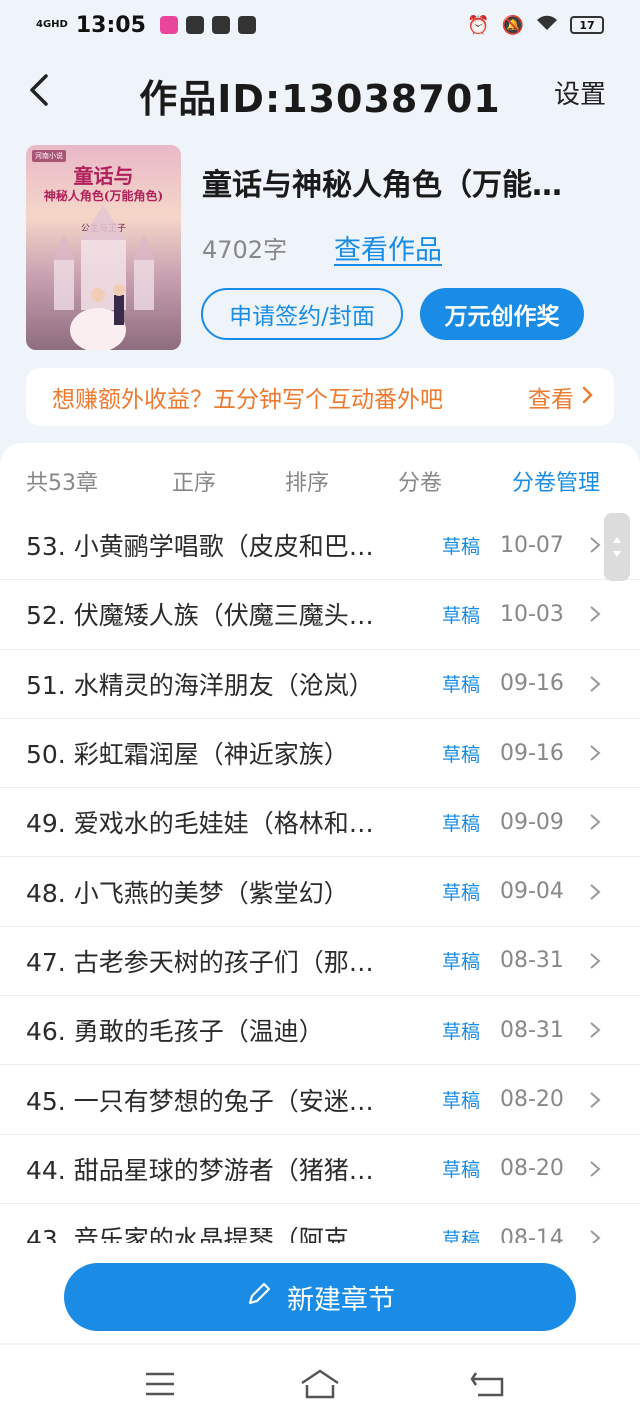 The image size is (640, 1422). I want to click on status-bar: 4GHD 13:05 ⏰ 🔕 17, so click(320, 25).